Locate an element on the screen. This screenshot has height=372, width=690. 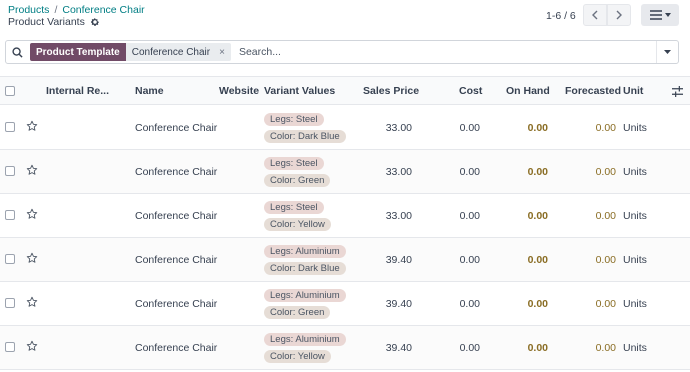
column-forecasted: Forecasted is located at coordinates (593, 91).